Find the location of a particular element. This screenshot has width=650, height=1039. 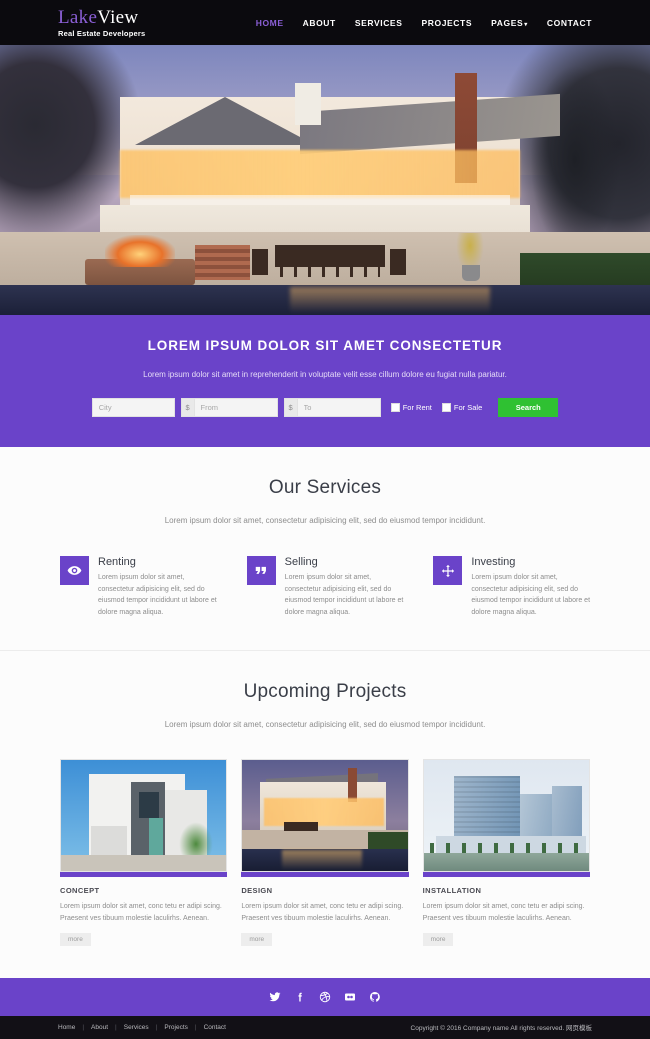

price-from-input is located at coordinates (235, 407).